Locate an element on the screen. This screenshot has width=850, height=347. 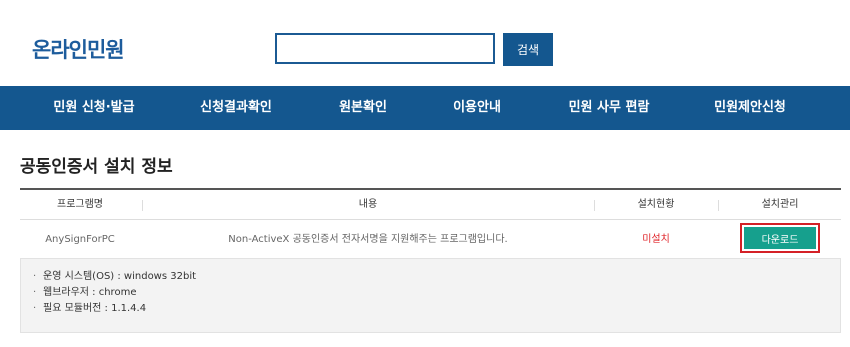
info-module-version: 필요 모듈버전 : 1.1.4.4 is located at coordinates (95, 308).